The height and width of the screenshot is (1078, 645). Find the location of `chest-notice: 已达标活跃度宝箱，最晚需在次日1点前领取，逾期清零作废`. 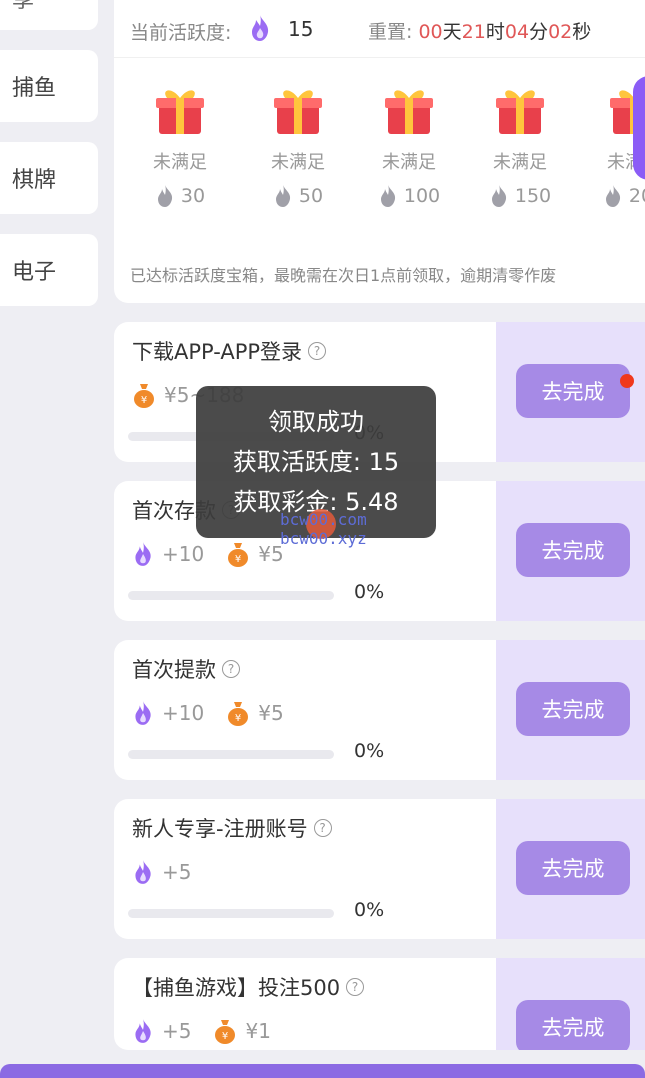

chest-notice: 已达标活跃度宝箱，最晚需在次日1点前领取，逾期清零作废 is located at coordinates (343, 275).